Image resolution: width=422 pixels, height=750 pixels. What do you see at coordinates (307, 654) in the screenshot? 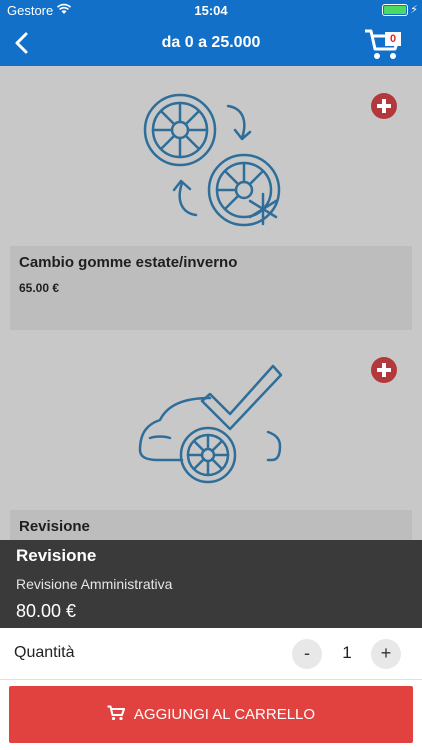
I see `decrease-quantity-button: -` at bounding box center [307, 654].